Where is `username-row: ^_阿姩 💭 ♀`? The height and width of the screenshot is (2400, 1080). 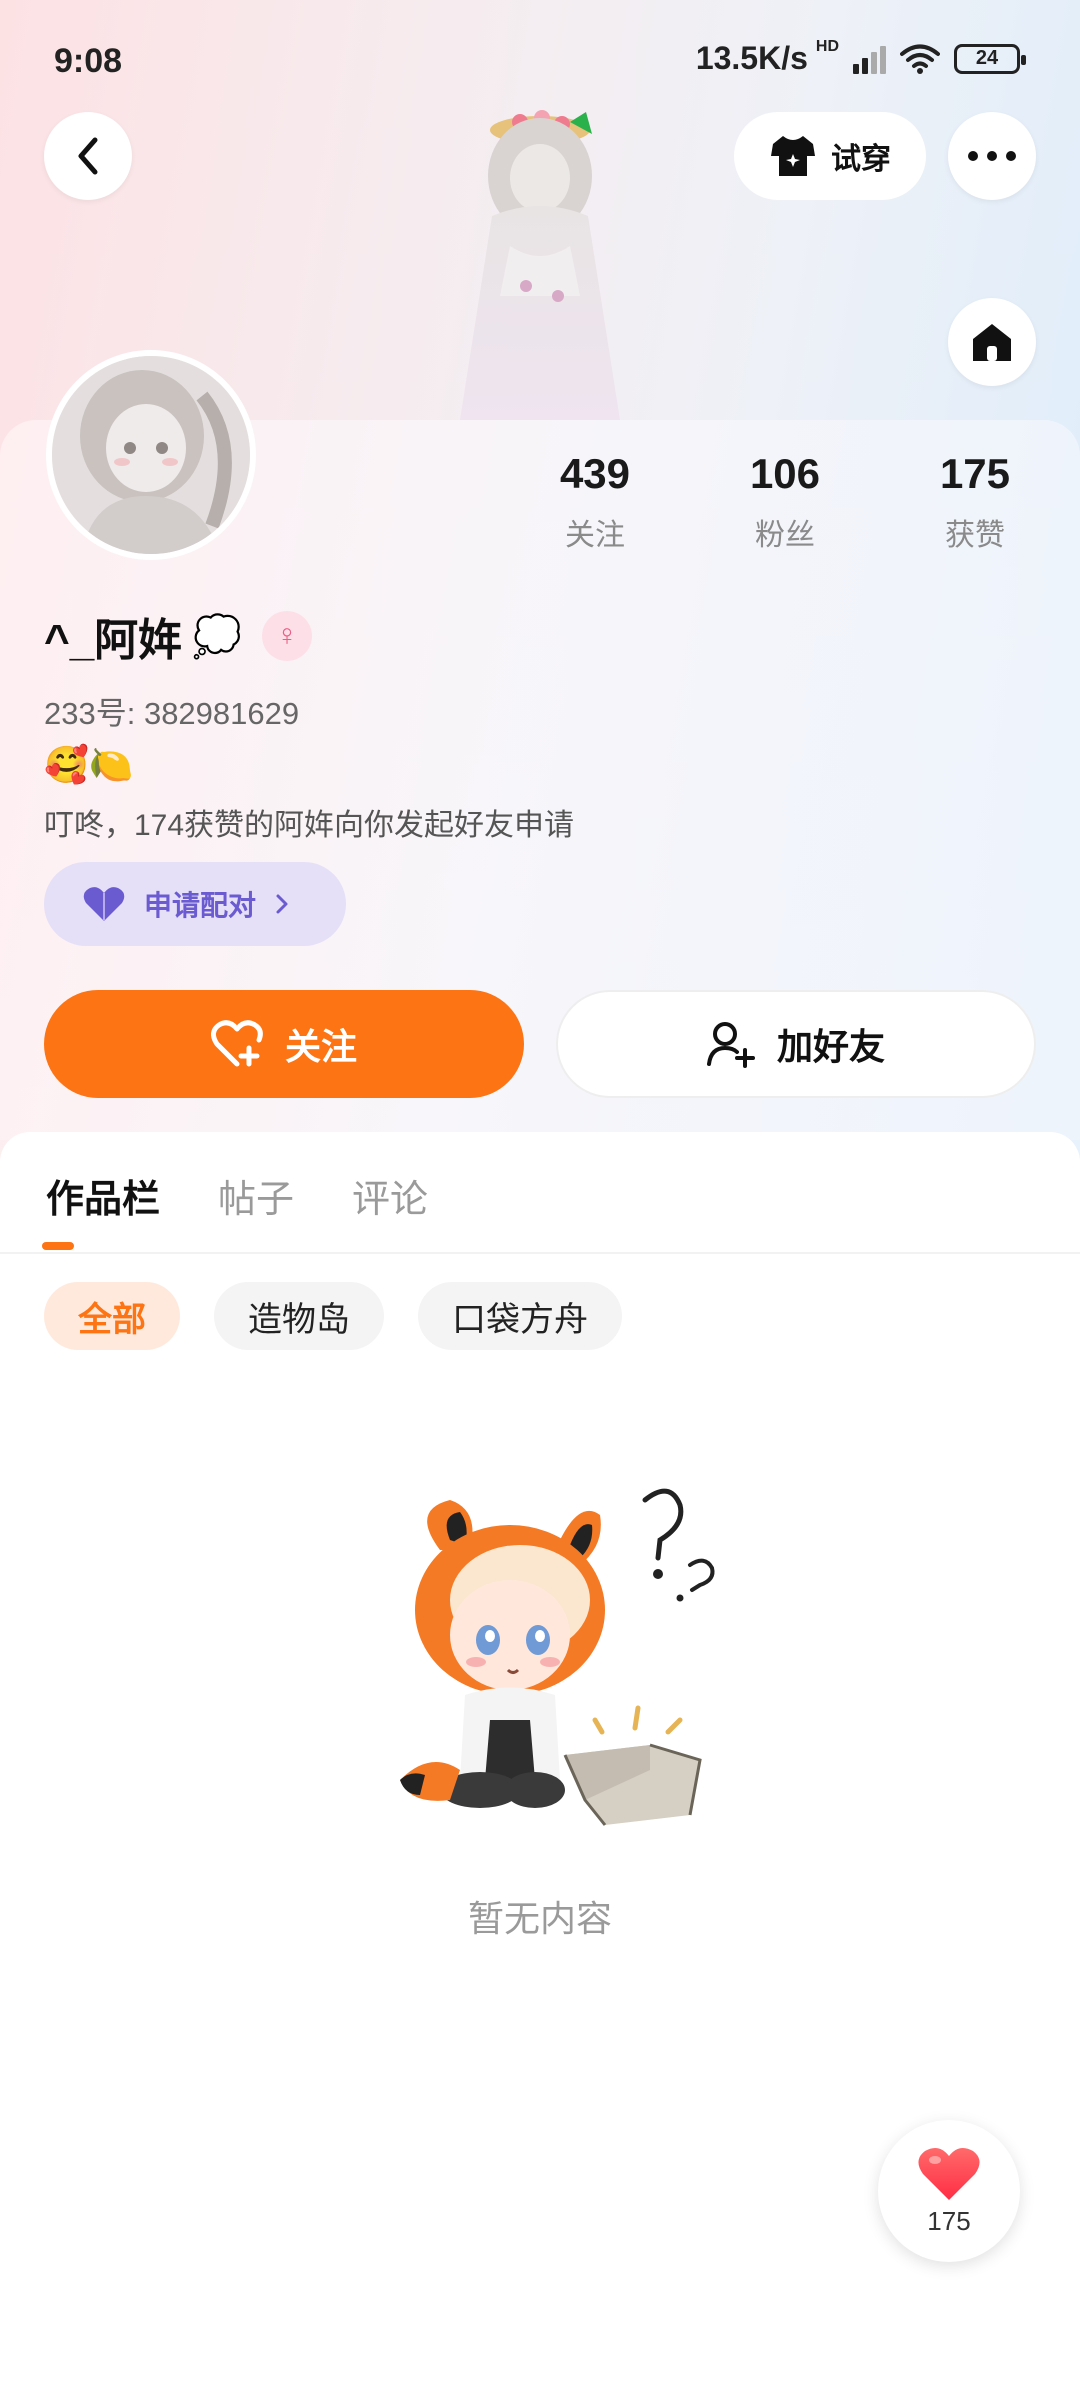
username-row: ^_阿姩 💭 ♀ is located at coordinates (178, 636).